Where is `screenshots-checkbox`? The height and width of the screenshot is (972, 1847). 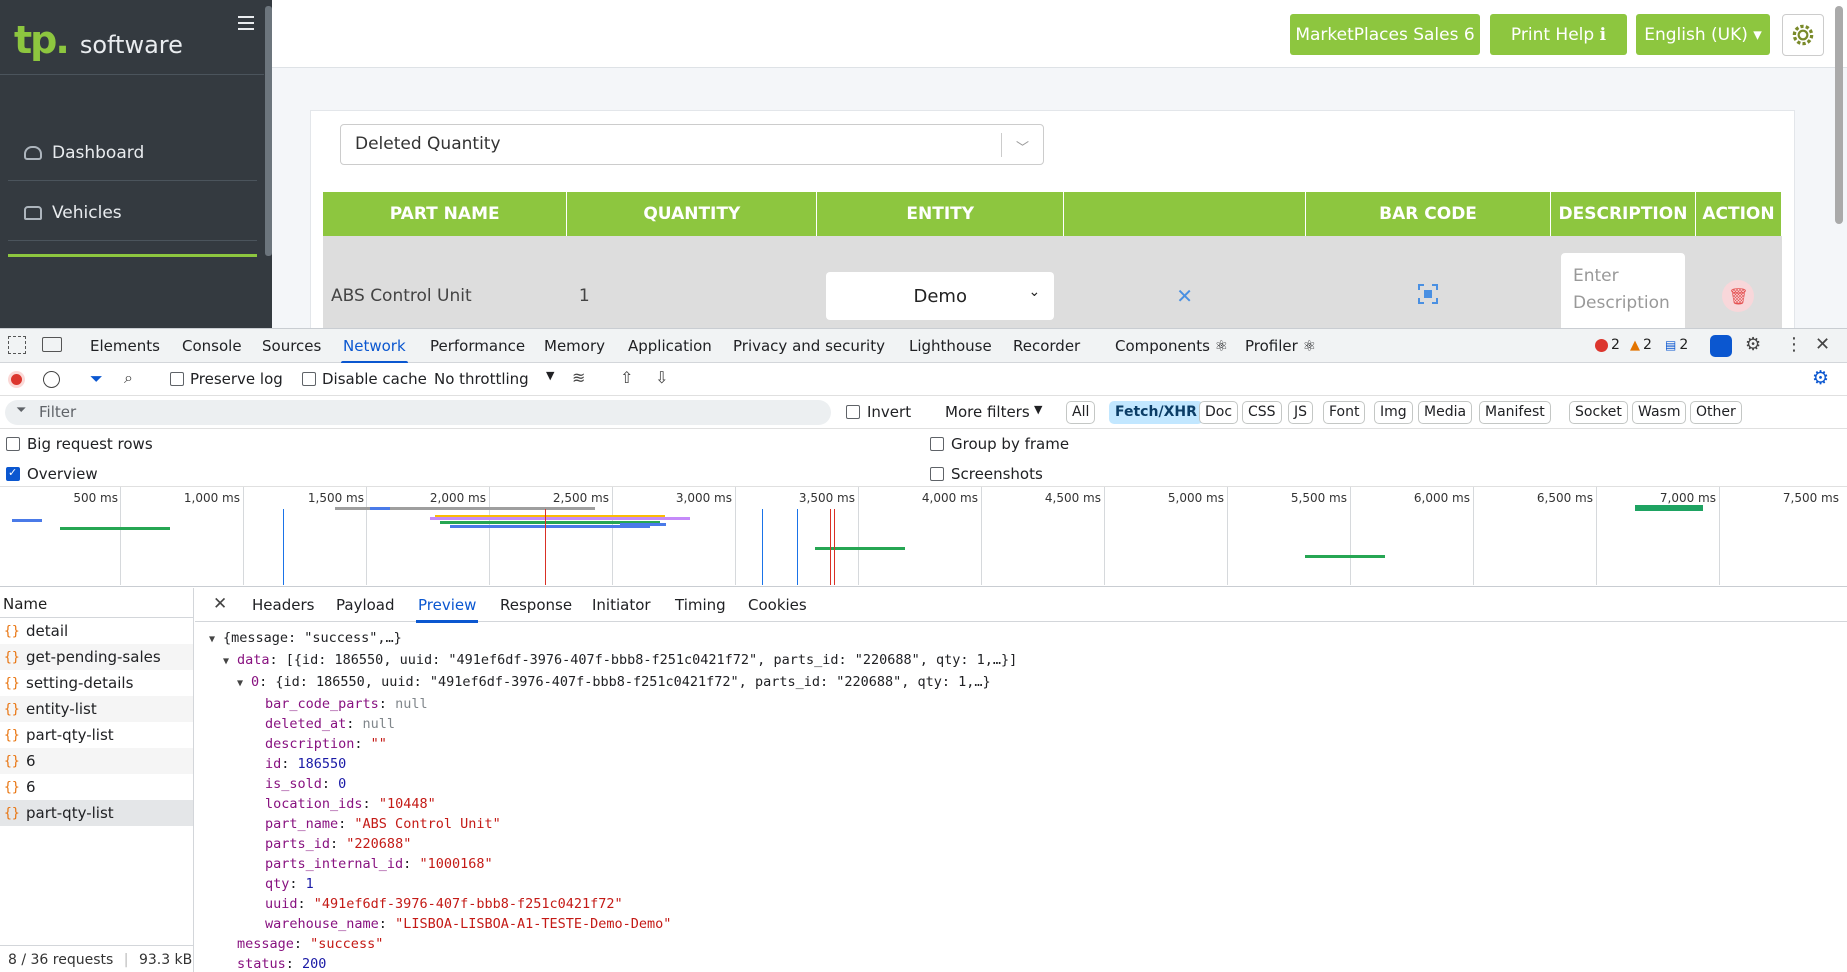
screenshots-checkbox is located at coordinates (937, 474).